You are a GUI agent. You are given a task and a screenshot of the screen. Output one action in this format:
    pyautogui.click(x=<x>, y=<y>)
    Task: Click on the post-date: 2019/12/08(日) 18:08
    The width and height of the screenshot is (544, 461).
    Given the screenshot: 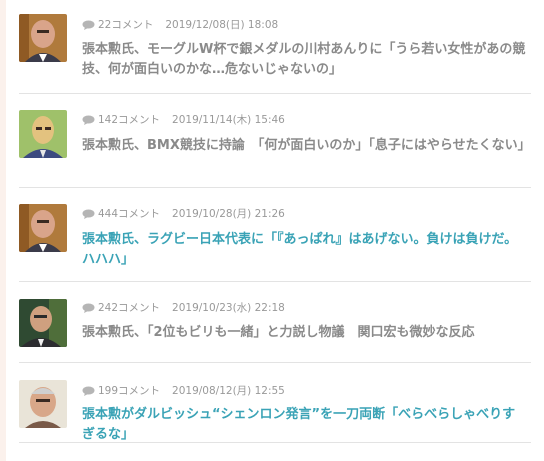 What is the action you would take?
    pyautogui.click(x=222, y=25)
    